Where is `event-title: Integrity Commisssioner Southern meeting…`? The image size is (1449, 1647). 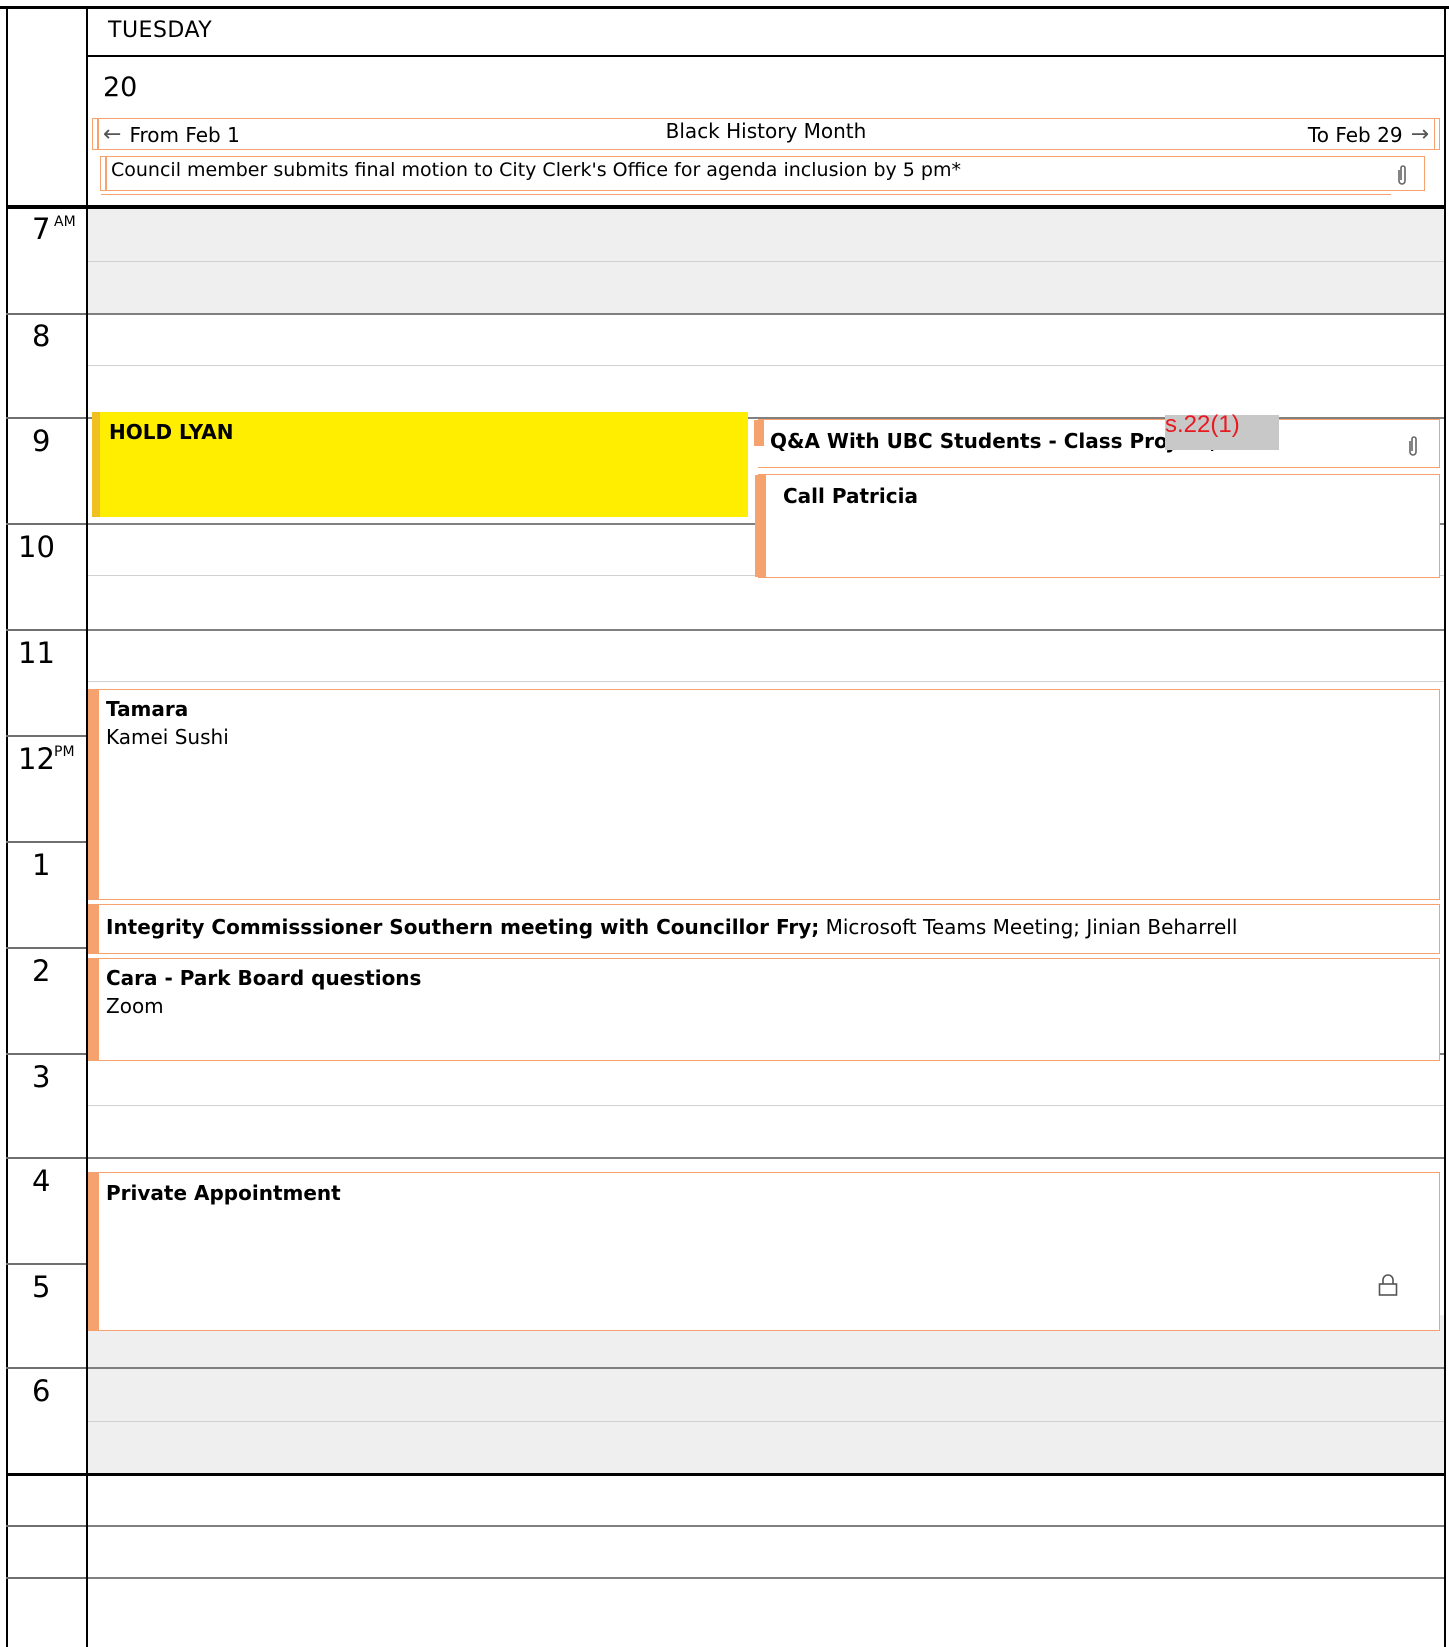 event-title: Integrity Commisssioner Southern meeting… is located at coordinates (463, 927).